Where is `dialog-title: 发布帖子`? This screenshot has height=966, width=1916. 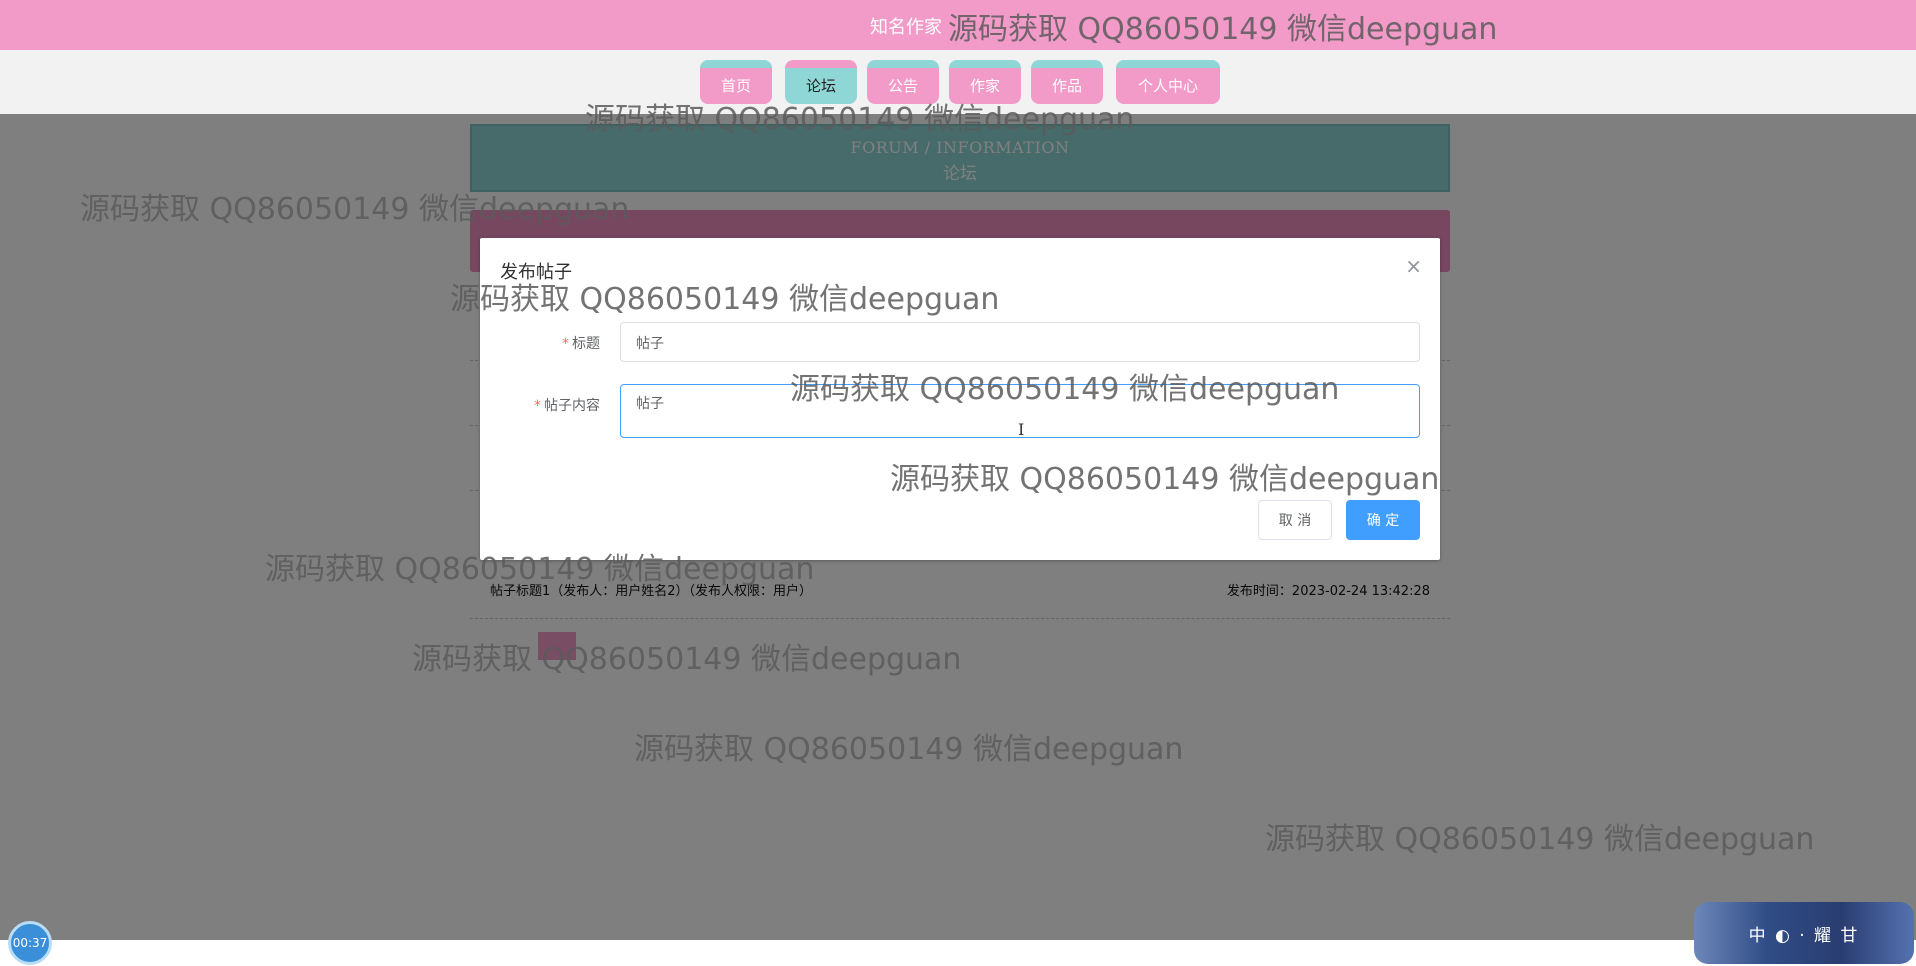
dialog-title: 发布帖子 is located at coordinates (536, 272).